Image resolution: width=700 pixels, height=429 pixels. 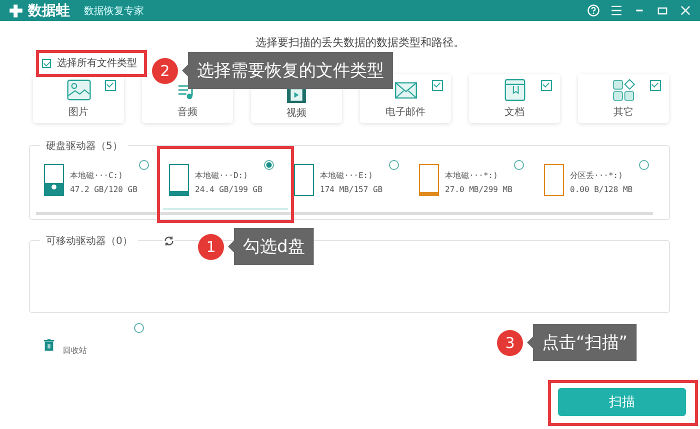 I want to click on drive-name: 分区丢···*:), so click(x=597, y=175).